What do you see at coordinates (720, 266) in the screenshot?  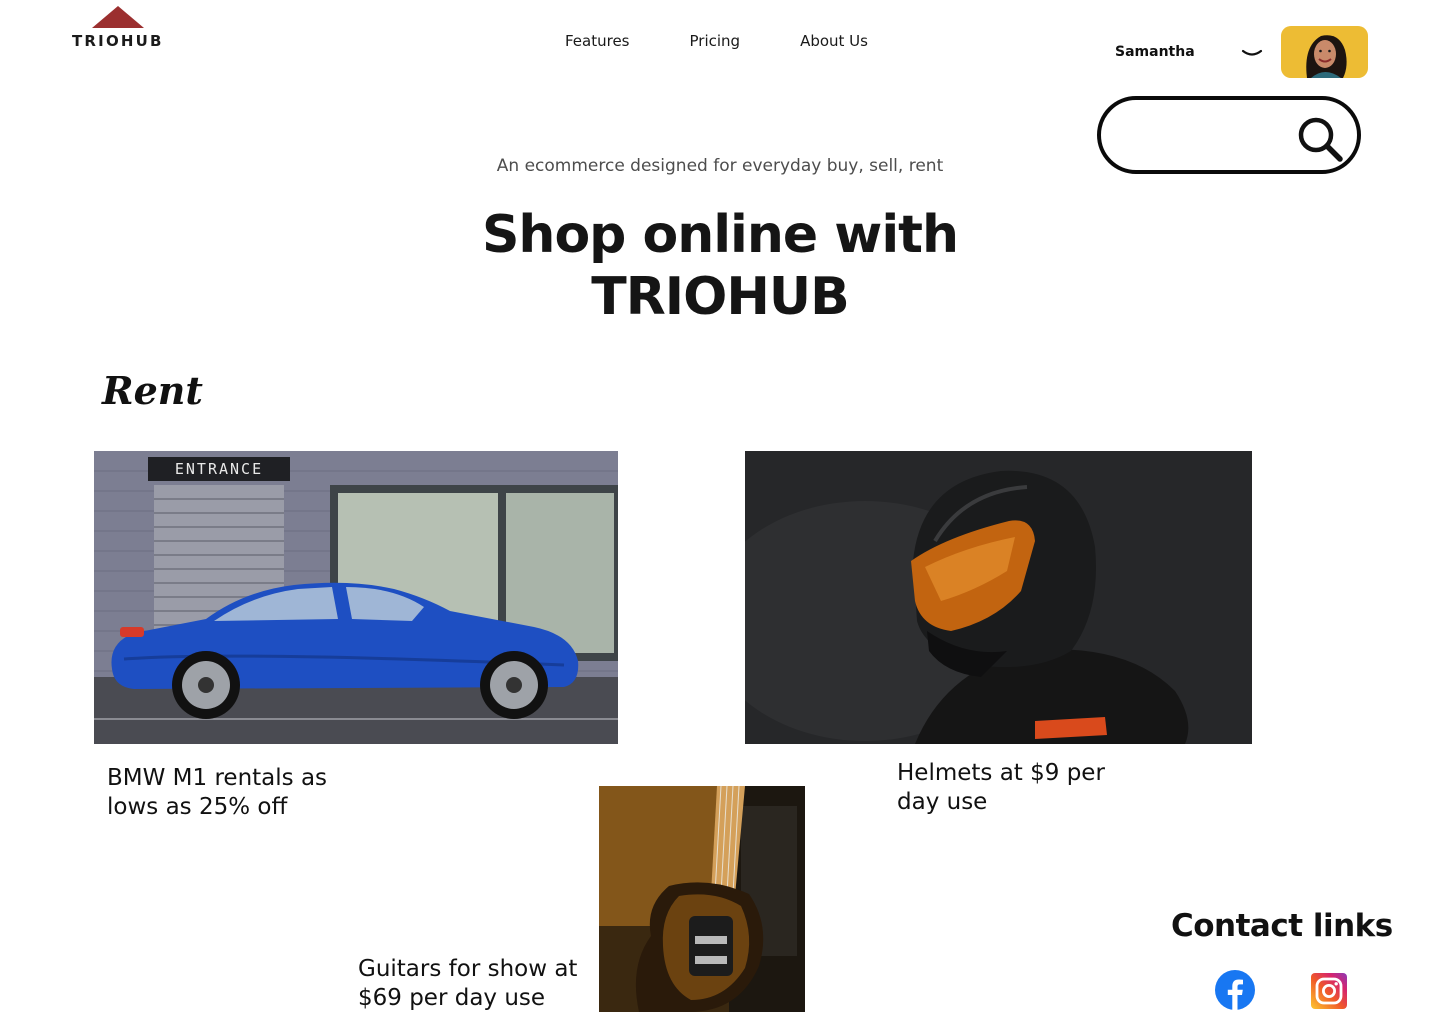 I see `hero-title: Shop online with TRIOHUB` at bounding box center [720, 266].